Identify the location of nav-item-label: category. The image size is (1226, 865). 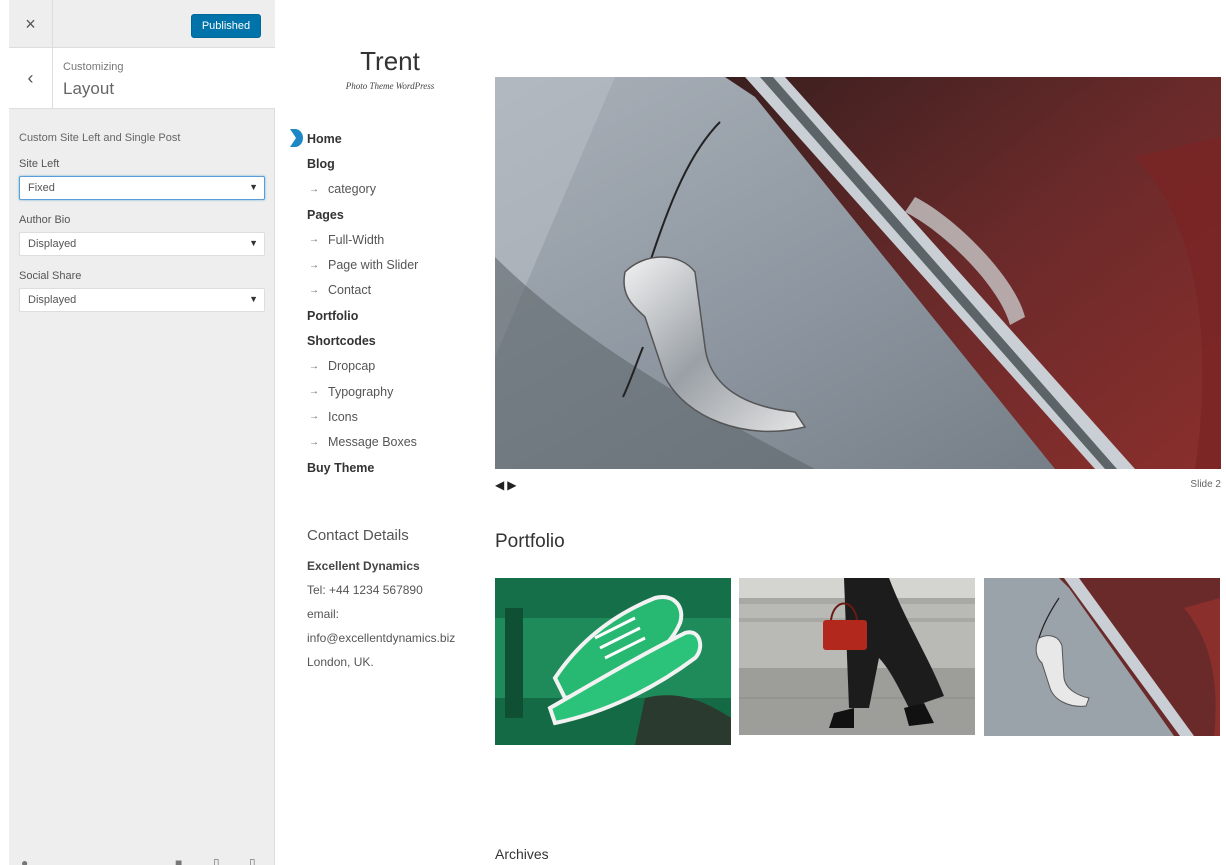
(352, 189).